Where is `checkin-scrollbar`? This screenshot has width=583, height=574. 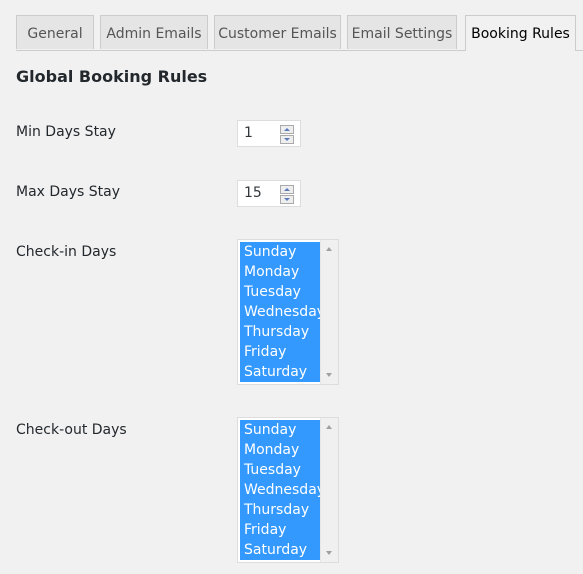 checkin-scrollbar is located at coordinates (329, 312).